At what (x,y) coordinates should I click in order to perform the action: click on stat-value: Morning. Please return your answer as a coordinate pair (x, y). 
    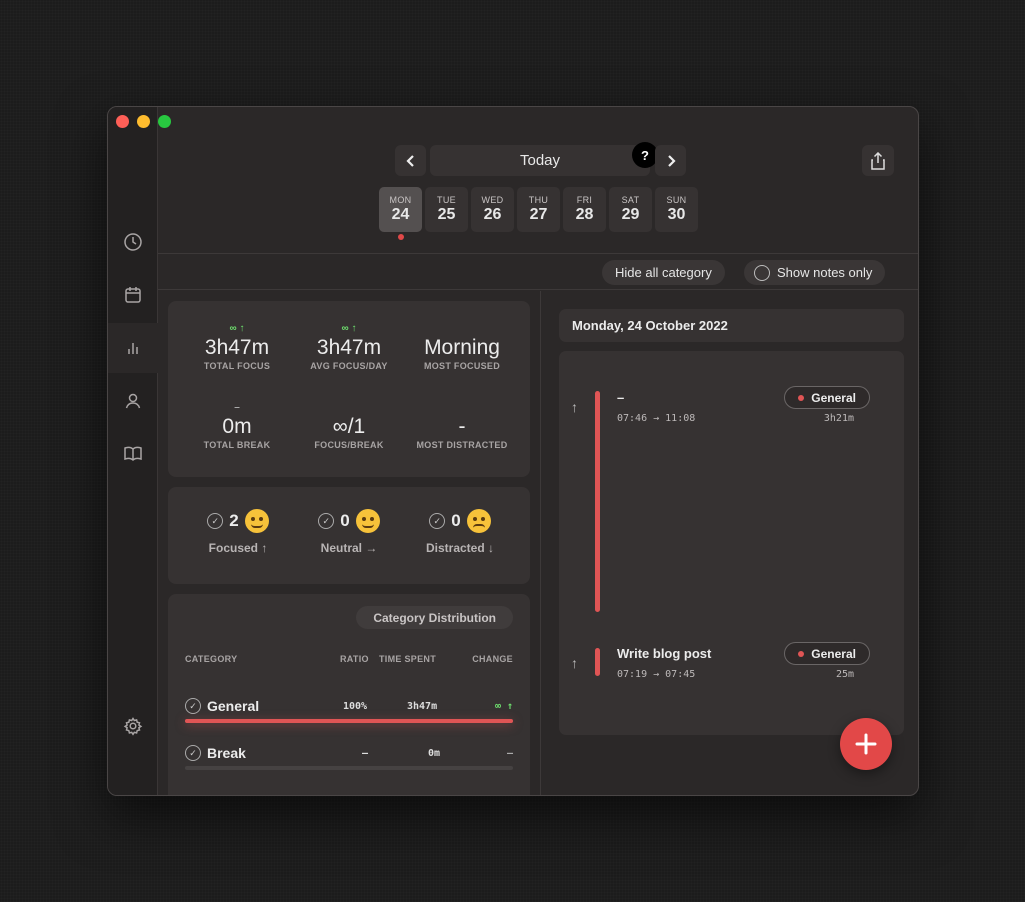
    Looking at the image, I should click on (462, 347).